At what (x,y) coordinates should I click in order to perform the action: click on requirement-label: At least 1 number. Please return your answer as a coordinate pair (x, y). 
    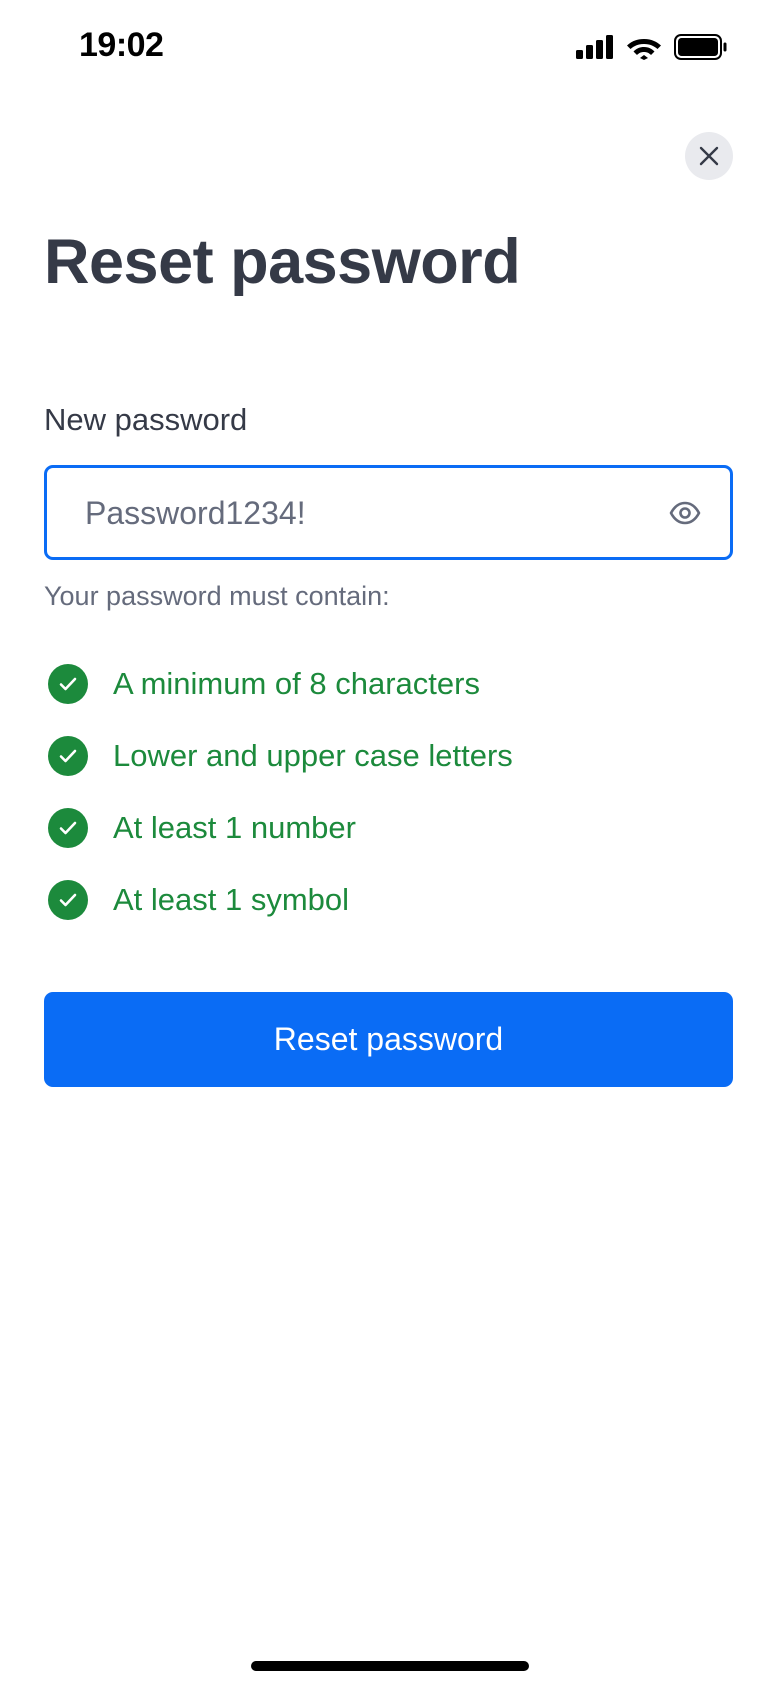
    Looking at the image, I should click on (234, 827).